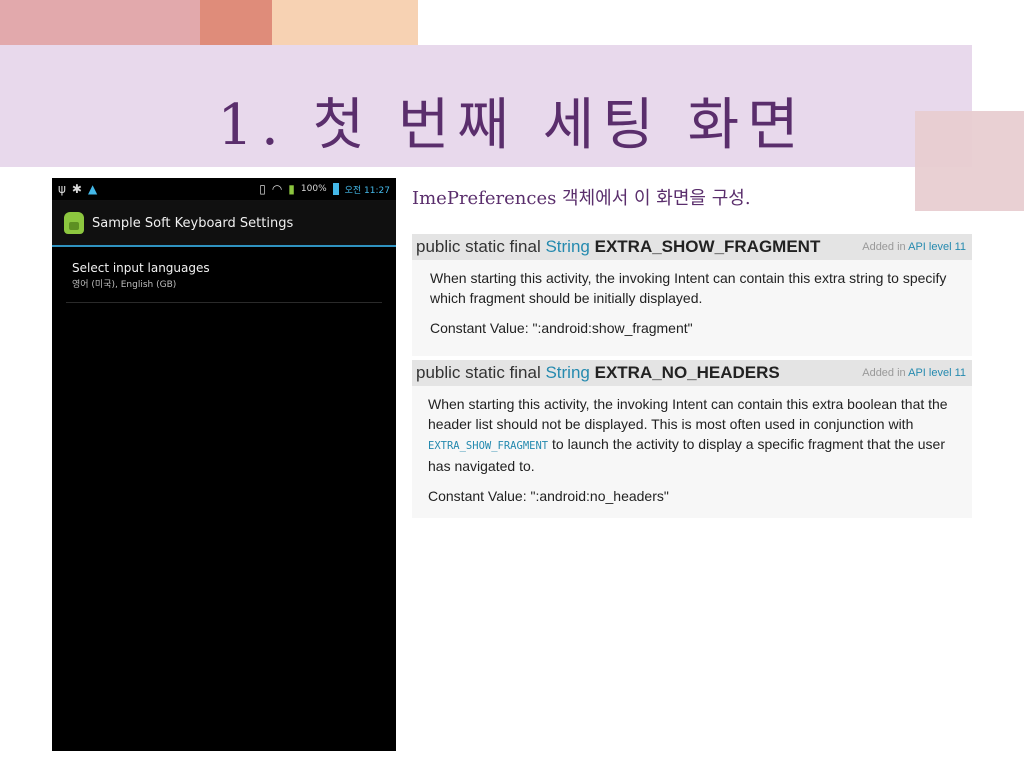 The height and width of the screenshot is (768, 1024). Describe the element at coordinates (193, 223) in the screenshot. I see `app-title: Sample Soft Keyboard Settings` at that location.